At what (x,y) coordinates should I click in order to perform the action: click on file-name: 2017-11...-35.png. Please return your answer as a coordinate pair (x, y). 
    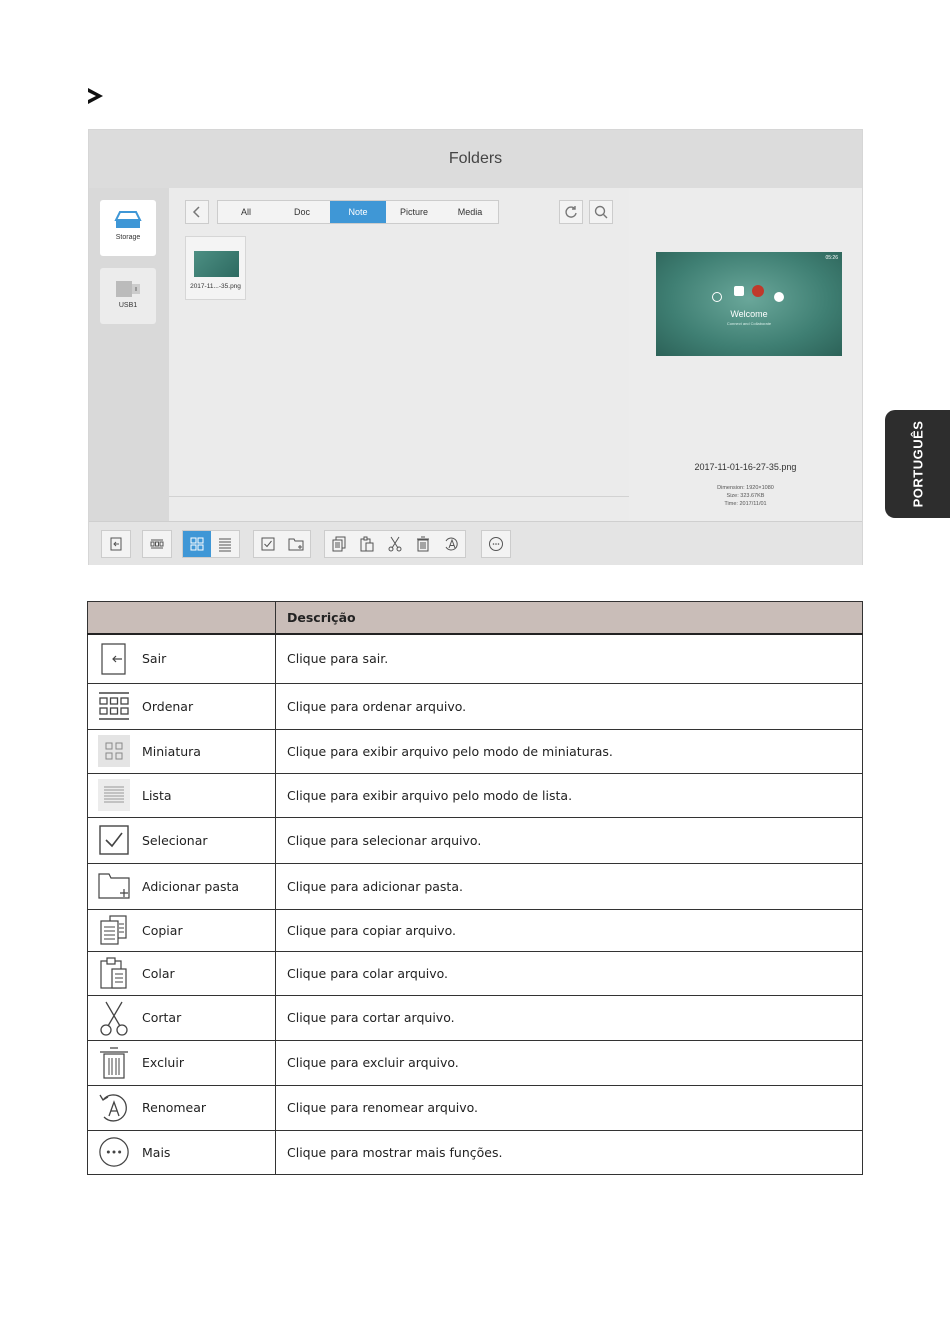
    Looking at the image, I should click on (215, 286).